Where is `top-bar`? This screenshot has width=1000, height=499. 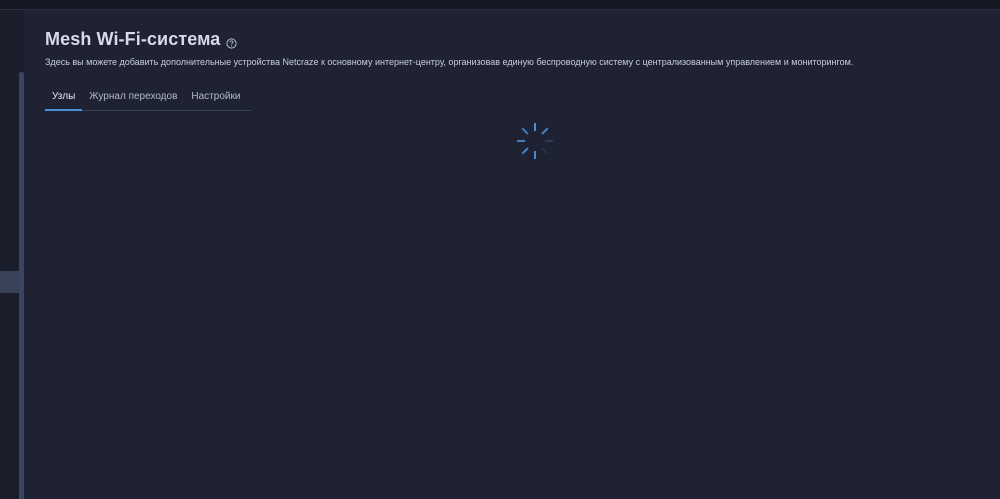
top-bar is located at coordinates (500, 5).